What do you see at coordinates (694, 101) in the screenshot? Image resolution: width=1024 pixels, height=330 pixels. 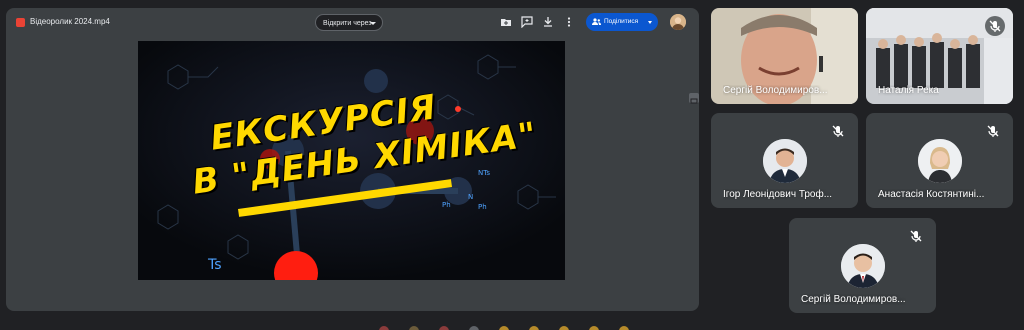 I see `panel-icon` at bounding box center [694, 101].